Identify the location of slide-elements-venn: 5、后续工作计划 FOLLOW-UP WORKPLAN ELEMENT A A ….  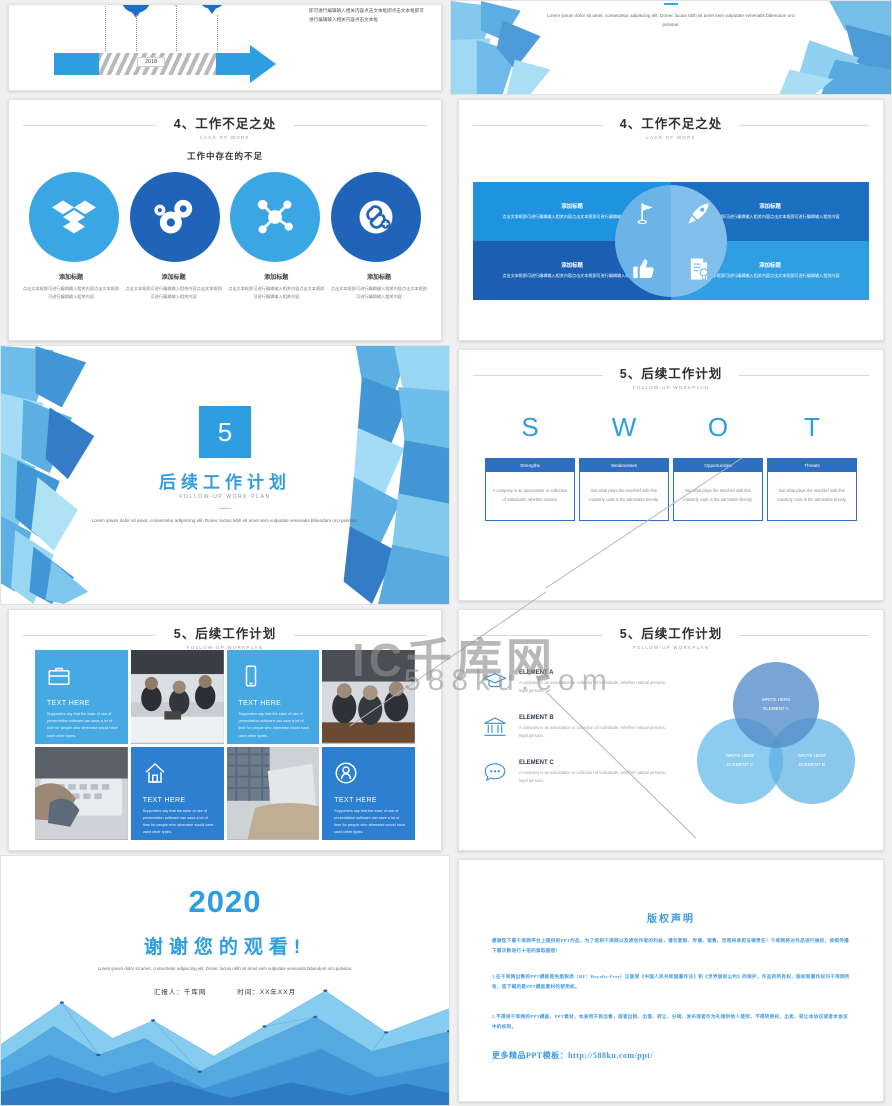
(671, 730).